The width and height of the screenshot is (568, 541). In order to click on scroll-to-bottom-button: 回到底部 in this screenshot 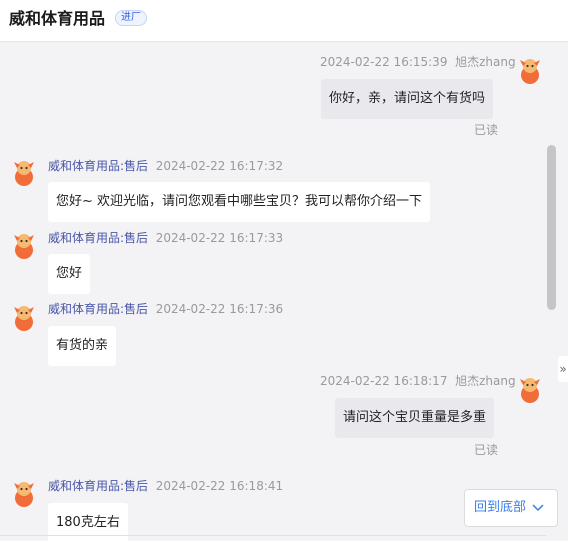, I will do `click(511, 508)`.